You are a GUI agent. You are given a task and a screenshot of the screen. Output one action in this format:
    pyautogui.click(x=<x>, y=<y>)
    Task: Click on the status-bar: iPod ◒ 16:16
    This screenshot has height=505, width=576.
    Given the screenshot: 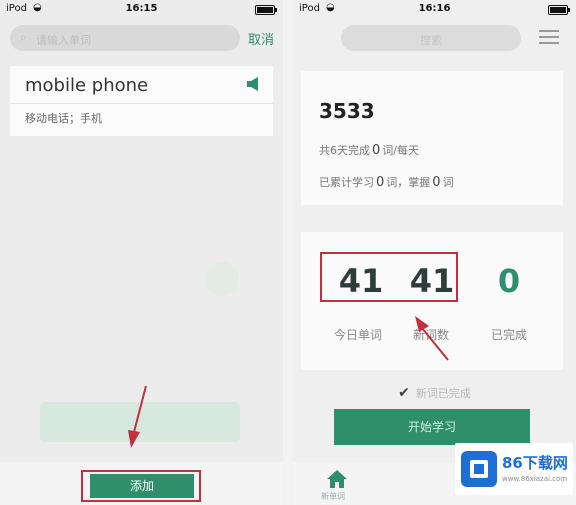 What is the action you would take?
    pyautogui.click(x=434, y=9)
    